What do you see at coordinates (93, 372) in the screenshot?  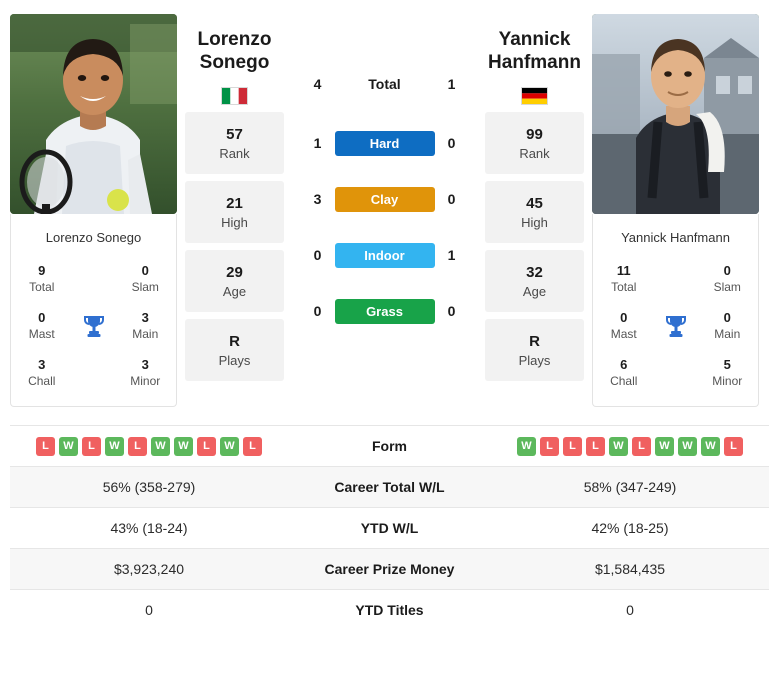 I see `left-titles-row-chall: 3 Chall 3 Minor` at bounding box center [93, 372].